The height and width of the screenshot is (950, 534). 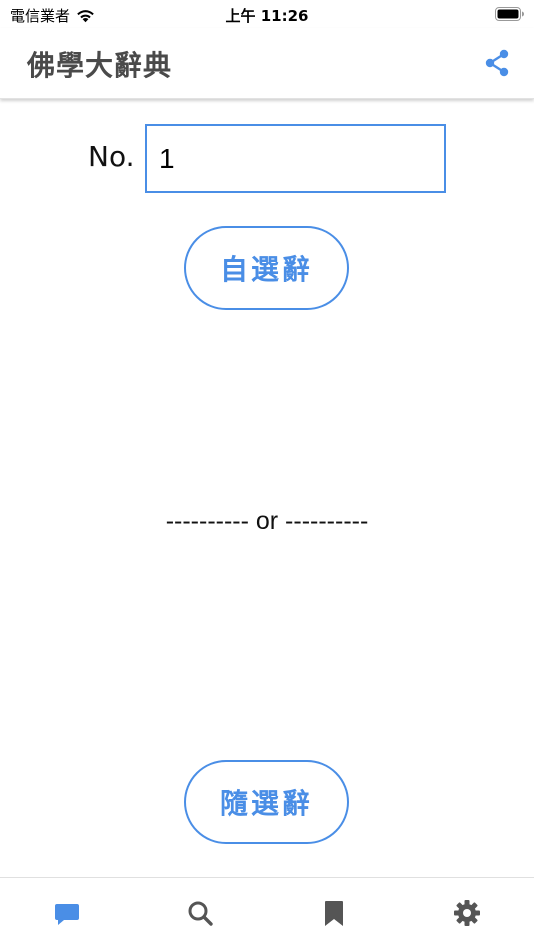 I want to click on tab-bookmarks, so click(x=334, y=913).